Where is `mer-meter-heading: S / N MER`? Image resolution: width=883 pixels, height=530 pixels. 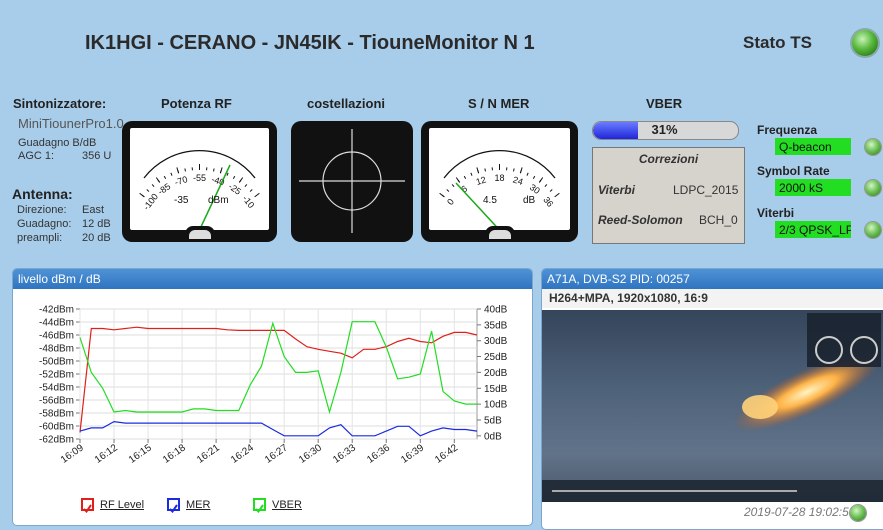
mer-meter-heading: S / N MER is located at coordinates (498, 103).